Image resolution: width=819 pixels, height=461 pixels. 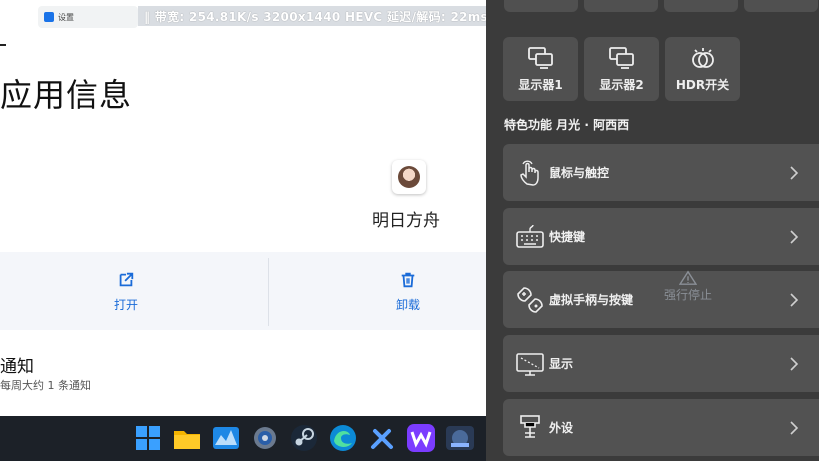 I want to click on feature-display: 显示, so click(x=661, y=363).